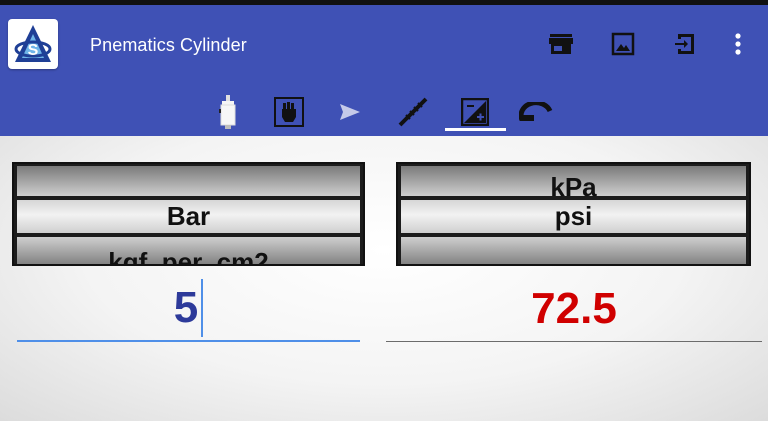  What do you see at coordinates (475, 129) in the screenshot?
I see `selected-tab-indicator` at bounding box center [475, 129].